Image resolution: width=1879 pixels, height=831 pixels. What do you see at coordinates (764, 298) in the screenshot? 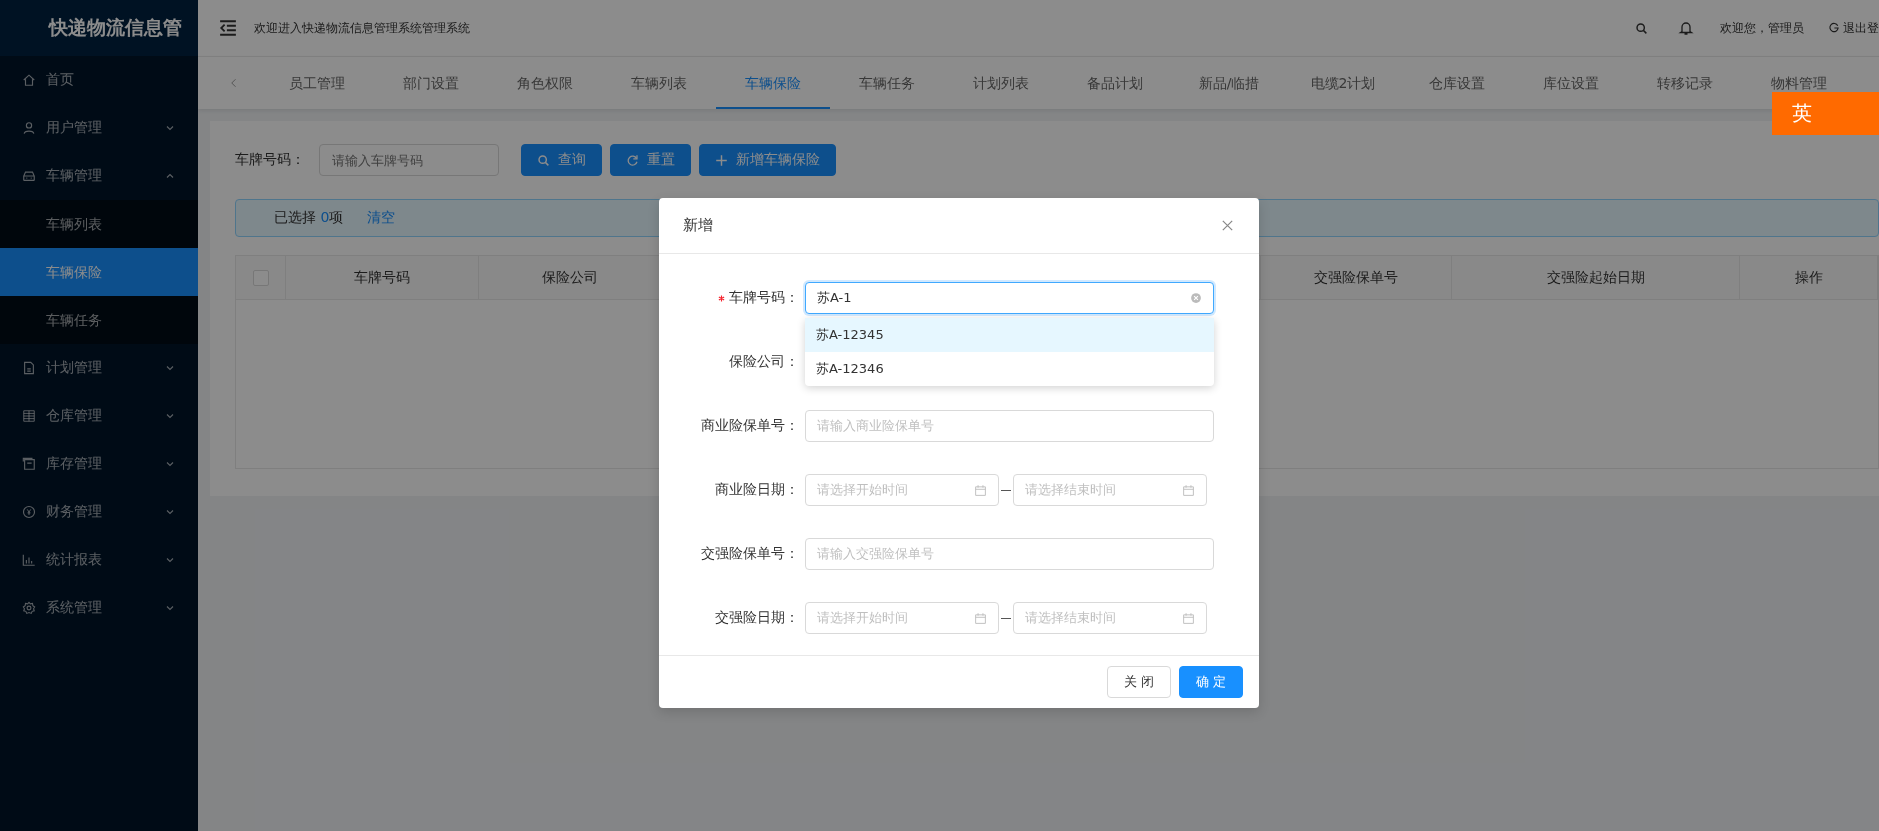
I see `field-label: 车牌号码：` at bounding box center [764, 298].